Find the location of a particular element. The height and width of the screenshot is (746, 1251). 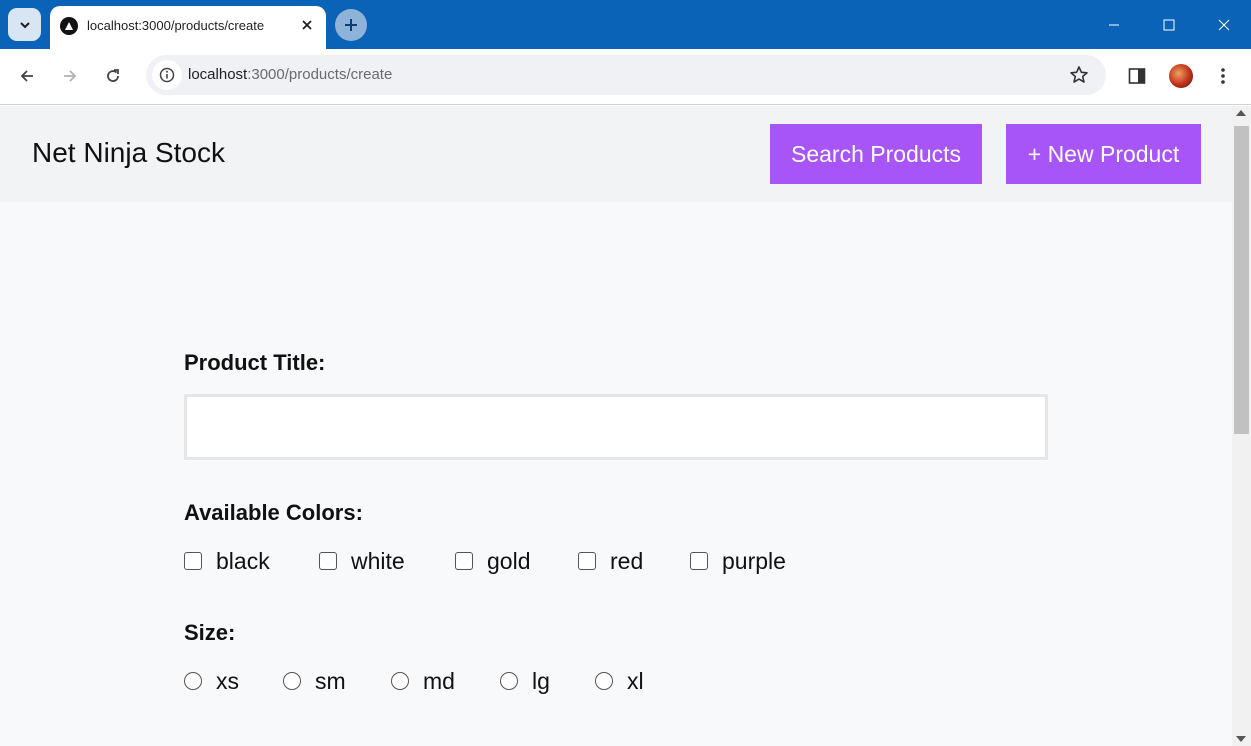

url-text: localhost:3000/products/create is located at coordinates (290, 74).